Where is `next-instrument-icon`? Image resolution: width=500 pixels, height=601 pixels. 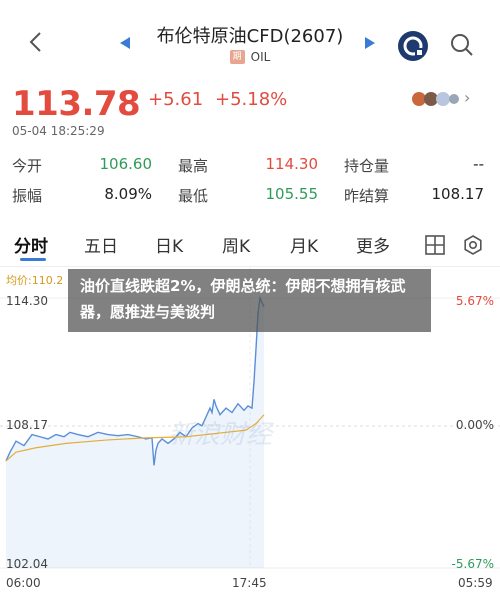 next-instrument-icon is located at coordinates (370, 43).